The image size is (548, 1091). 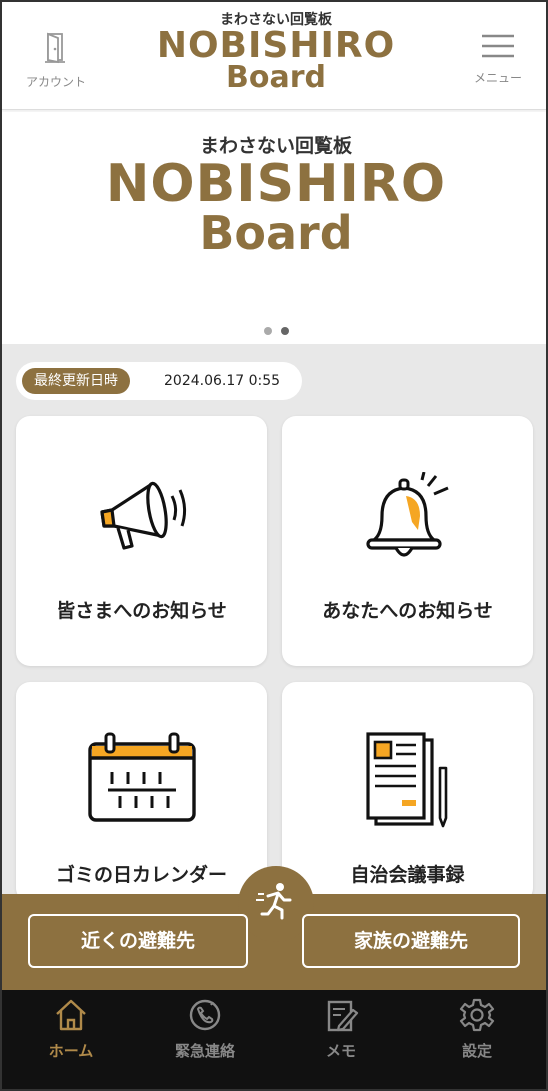 I want to click on app-header: アカウント まわさない回覧板 NOBISHIRO Board メニュー, so click(x=274, y=56).